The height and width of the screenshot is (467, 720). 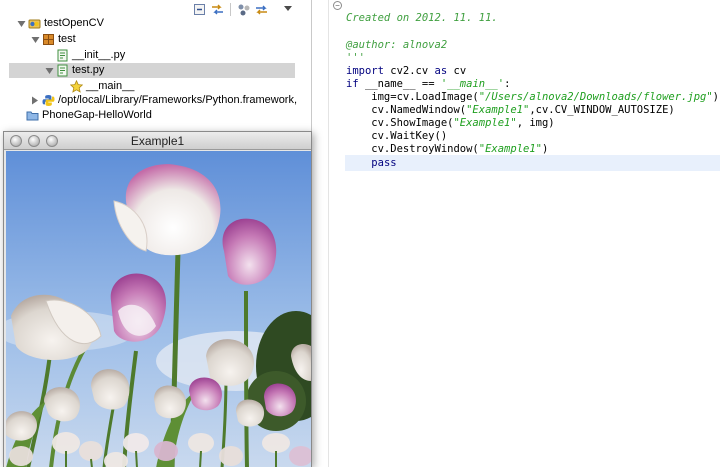 I want to click on code-text: cv.DestroyWindow(, so click(x=412, y=149).